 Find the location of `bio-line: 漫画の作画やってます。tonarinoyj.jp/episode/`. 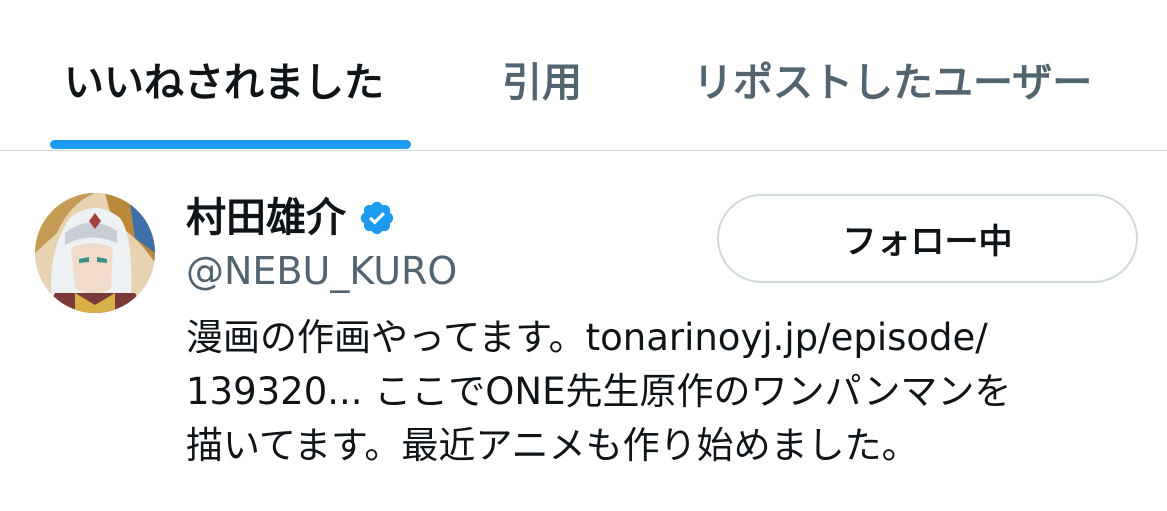

bio-line: 漫画の作画やってます。tonarinoyj.jp/episode/ is located at coordinates (587, 337).